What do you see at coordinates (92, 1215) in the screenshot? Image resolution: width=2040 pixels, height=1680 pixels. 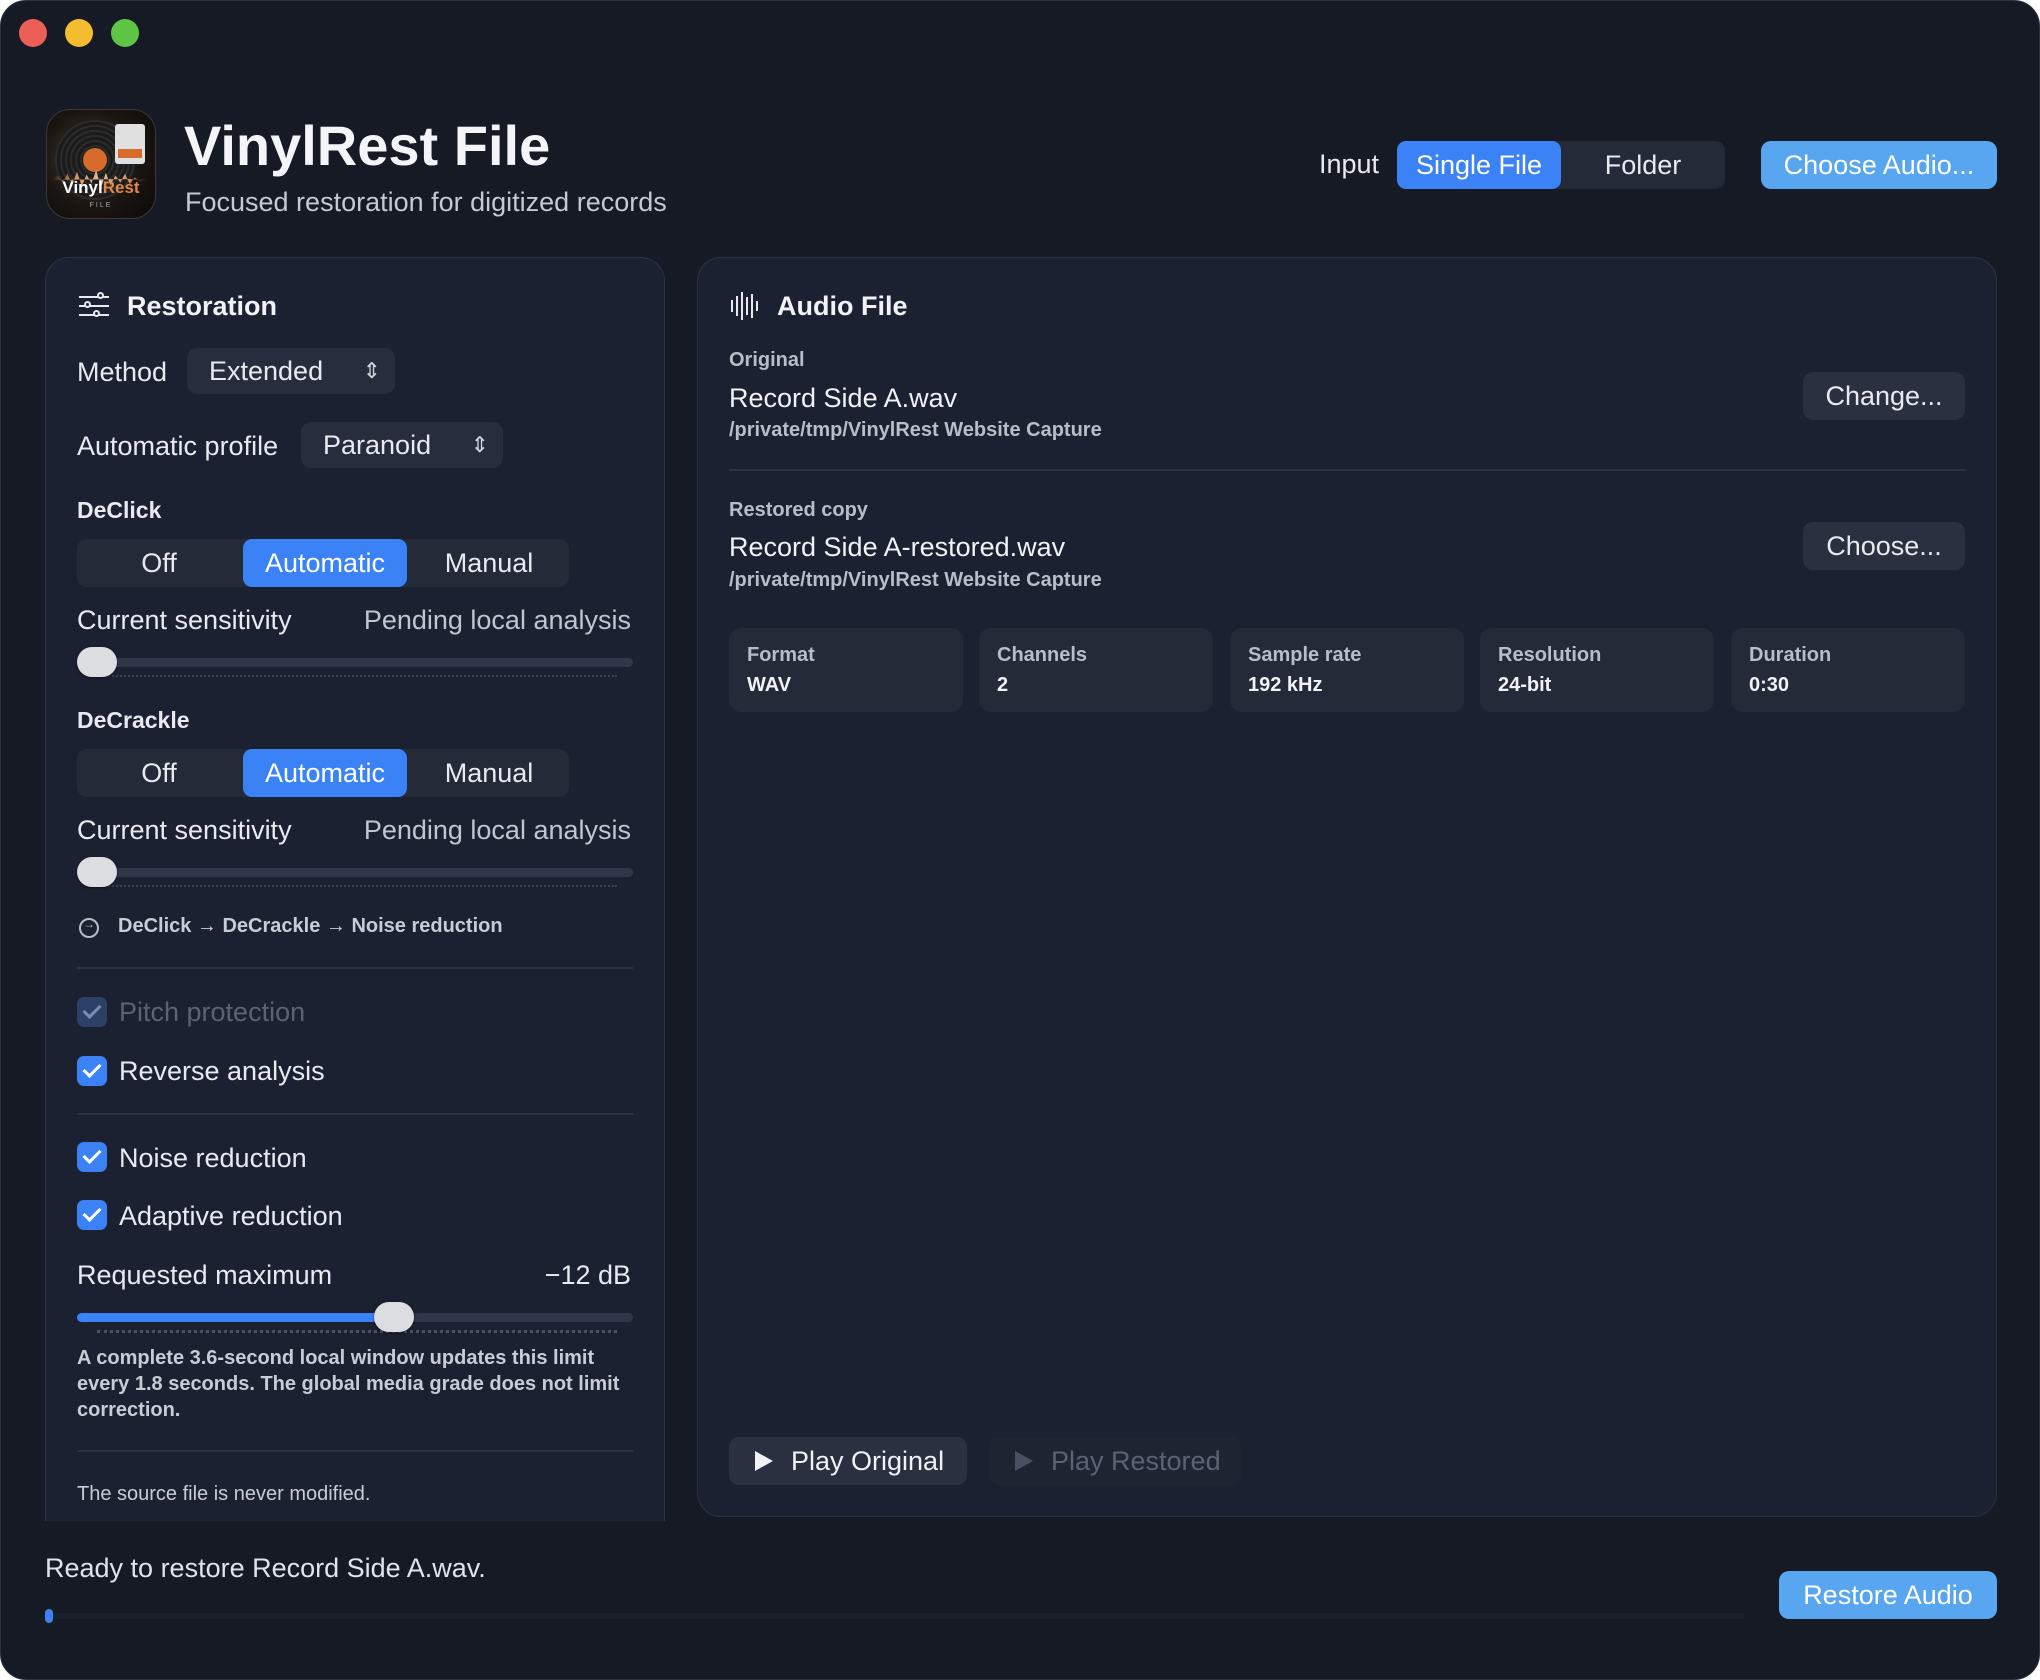 I see `adaptive-reduction-checkbox` at bounding box center [92, 1215].